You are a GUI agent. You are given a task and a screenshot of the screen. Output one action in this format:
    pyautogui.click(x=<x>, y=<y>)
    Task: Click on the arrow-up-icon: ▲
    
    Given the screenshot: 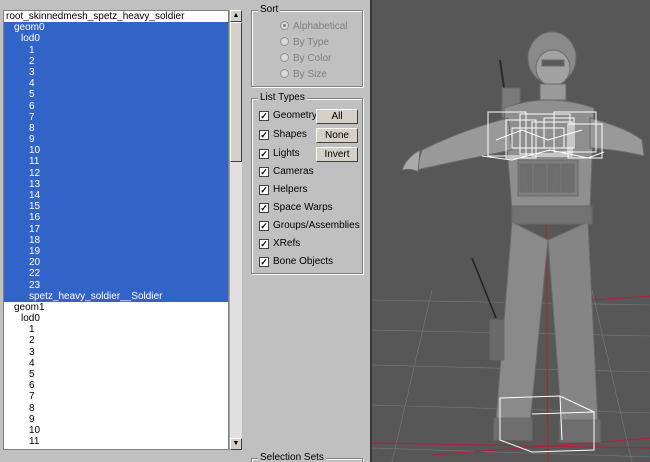 What is the action you would take?
    pyautogui.click(x=236, y=15)
    